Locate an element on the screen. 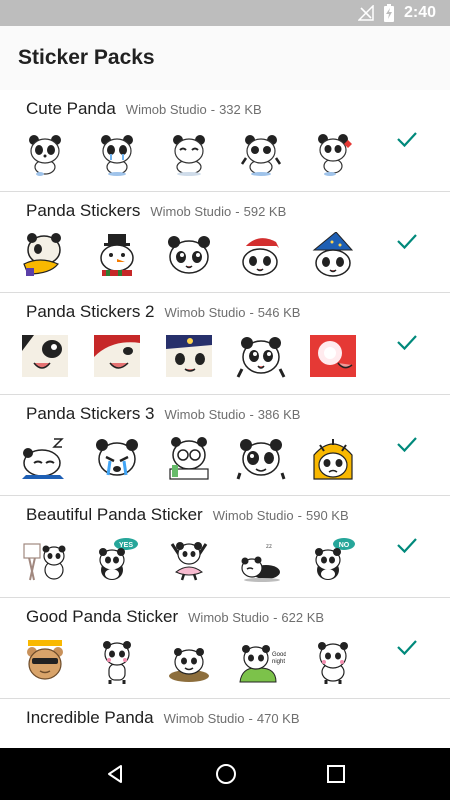 Image resolution: width=450 pixels, height=800 pixels. sticker-pack-item: Panda Stickers 2 Wimob Studio - 546 KB is located at coordinates (225, 344).